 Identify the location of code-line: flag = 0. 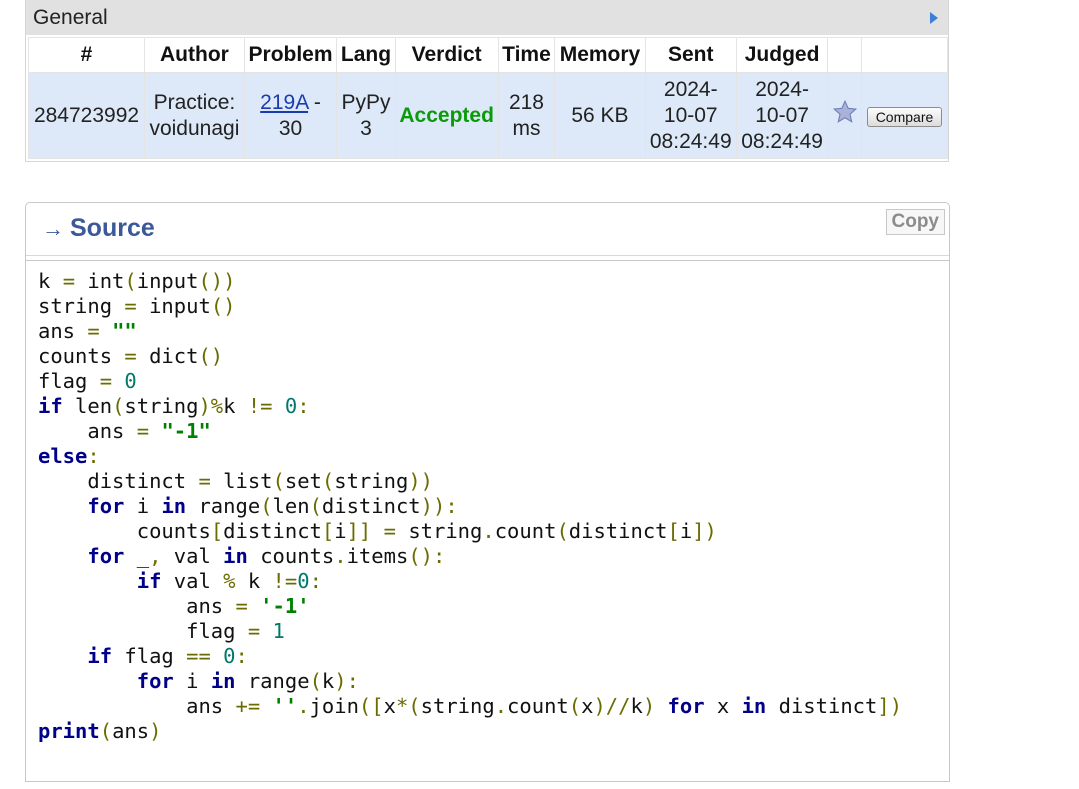
(87, 381).